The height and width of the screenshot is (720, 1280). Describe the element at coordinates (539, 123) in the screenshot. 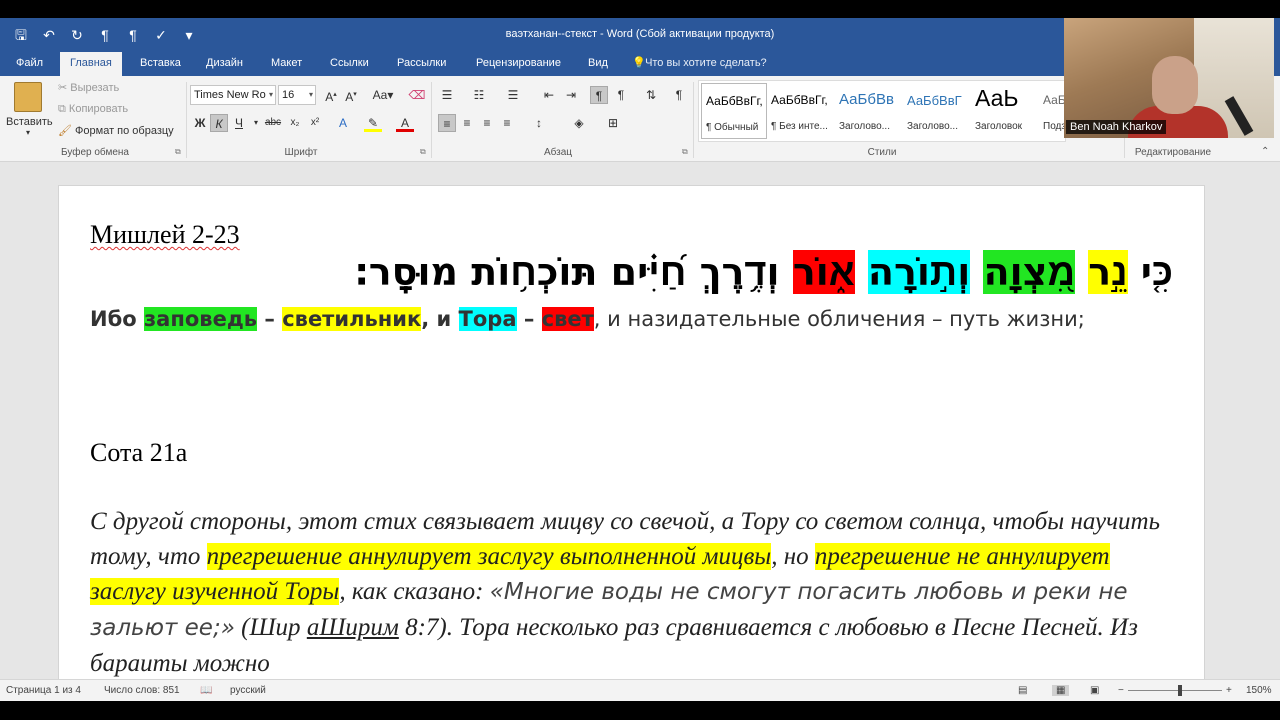

I see `line-spacing-icon: ↕` at that location.